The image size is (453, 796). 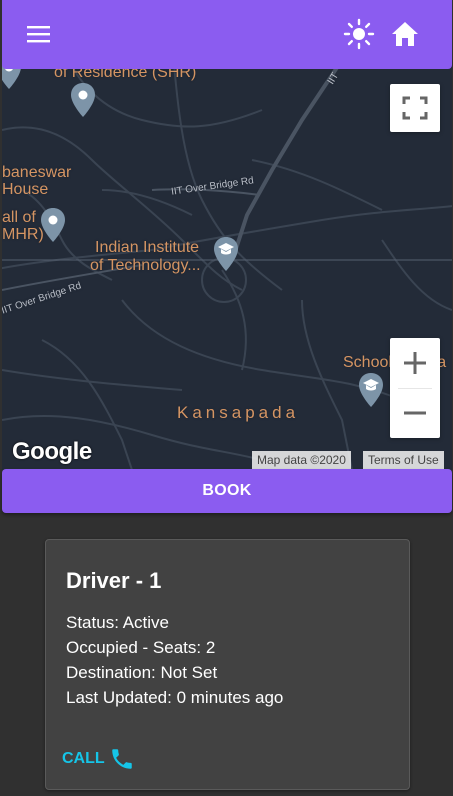 What do you see at coordinates (147, 247) in the screenshot?
I see `map-label-iit-line1: Indian Institute` at bounding box center [147, 247].